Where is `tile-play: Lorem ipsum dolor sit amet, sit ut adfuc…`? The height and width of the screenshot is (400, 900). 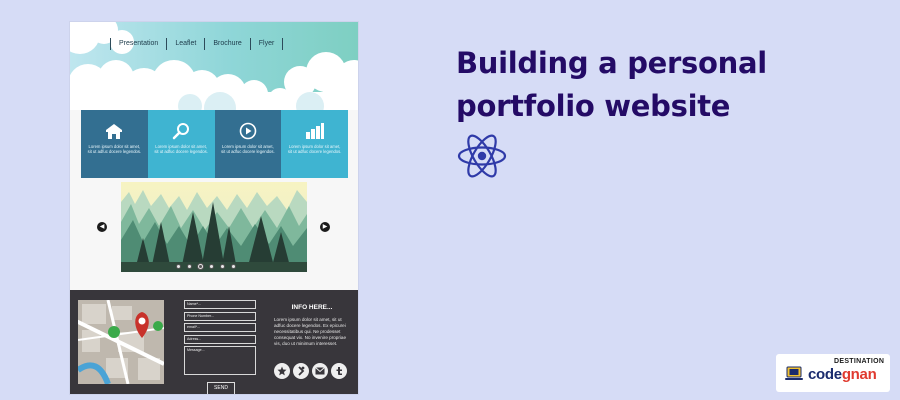
tile-play: Lorem ipsum dolor sit amet, sit ut adfuc… is located at coordinates (248, 144).